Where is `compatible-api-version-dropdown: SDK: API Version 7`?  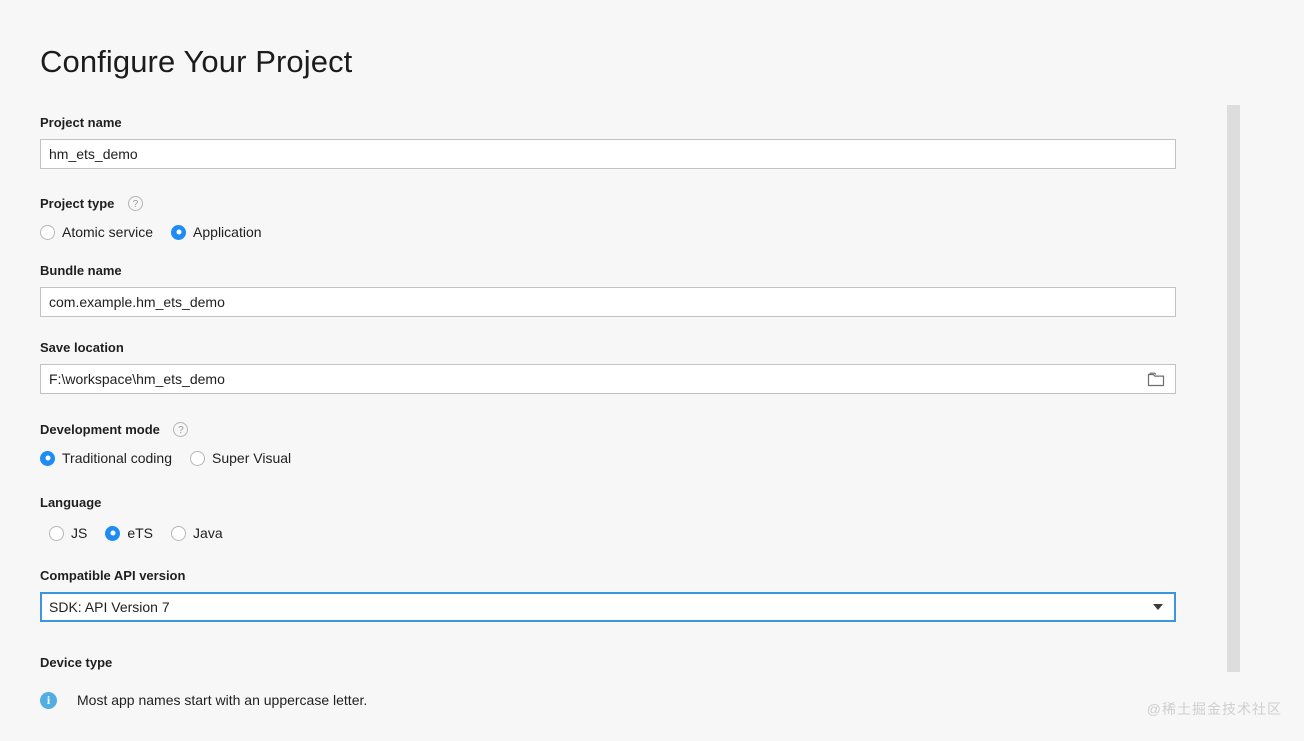 compatible-api-version-dropdown: SDK: API Version 7 is located at coordinates (608, 607).